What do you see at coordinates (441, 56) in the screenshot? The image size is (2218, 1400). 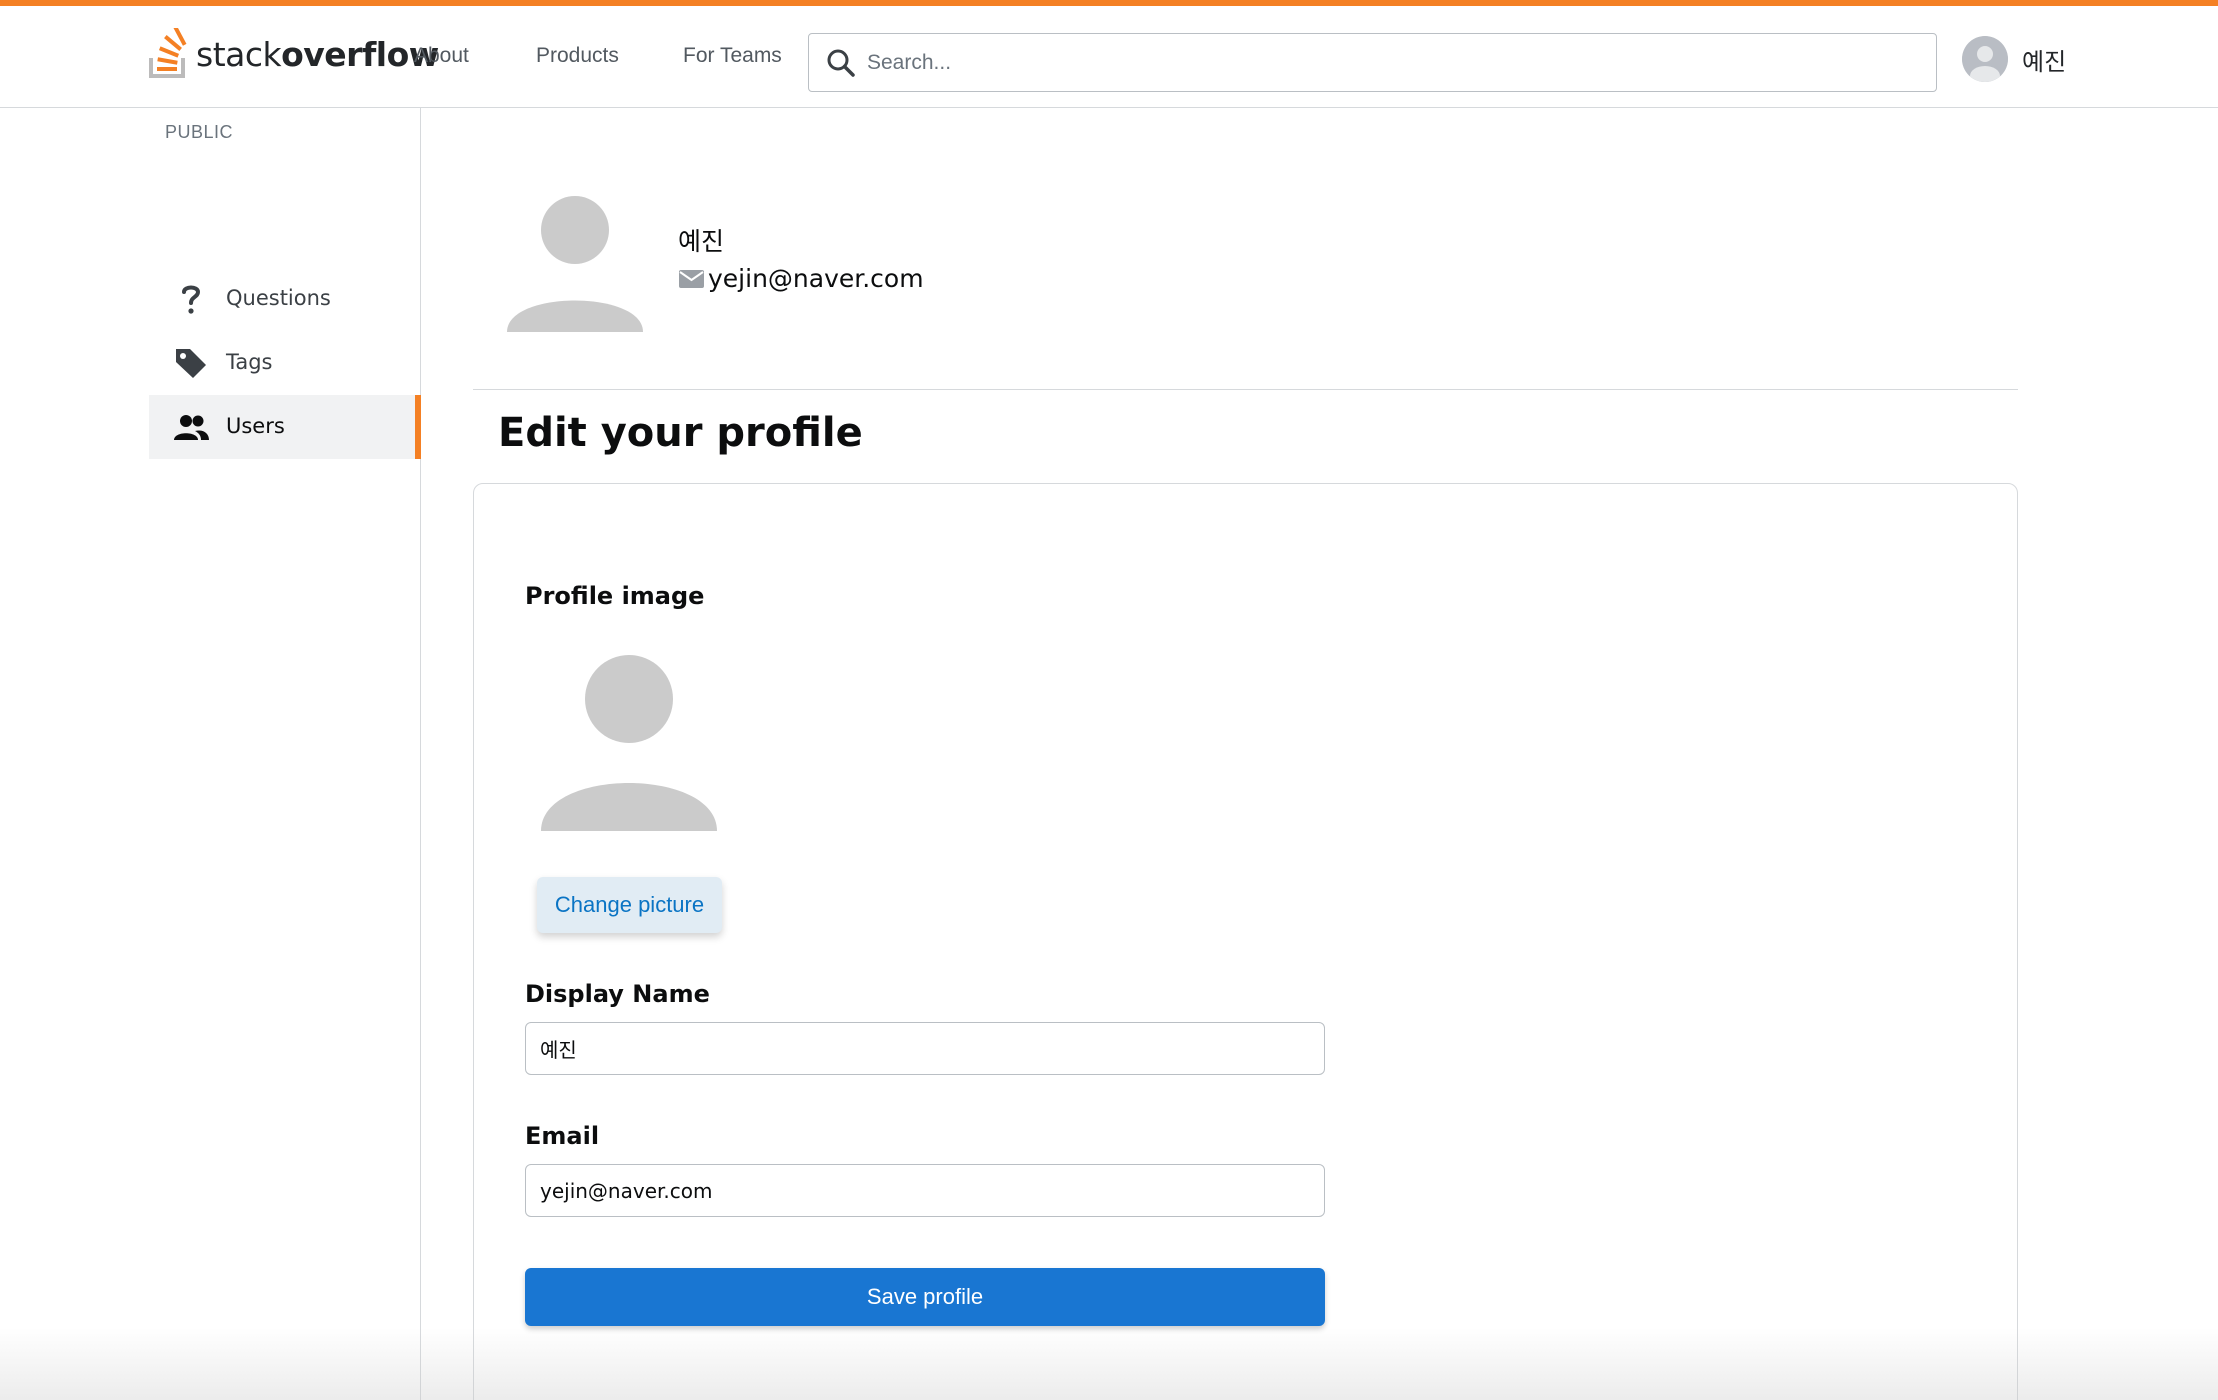 I see `nav-about: About` at bounding box center [441, 56].